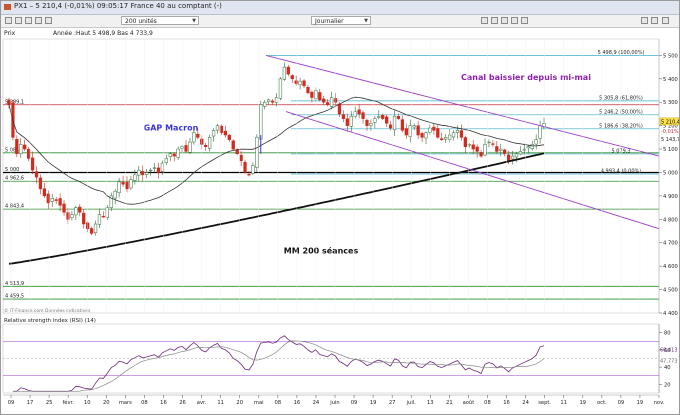 The width and height of the screenshot is (680, 415). What do you see at coordinates (669, 361) in the screenshot?
I see `rsi-signal-value: 47,773` at bounding box center [669, 361].